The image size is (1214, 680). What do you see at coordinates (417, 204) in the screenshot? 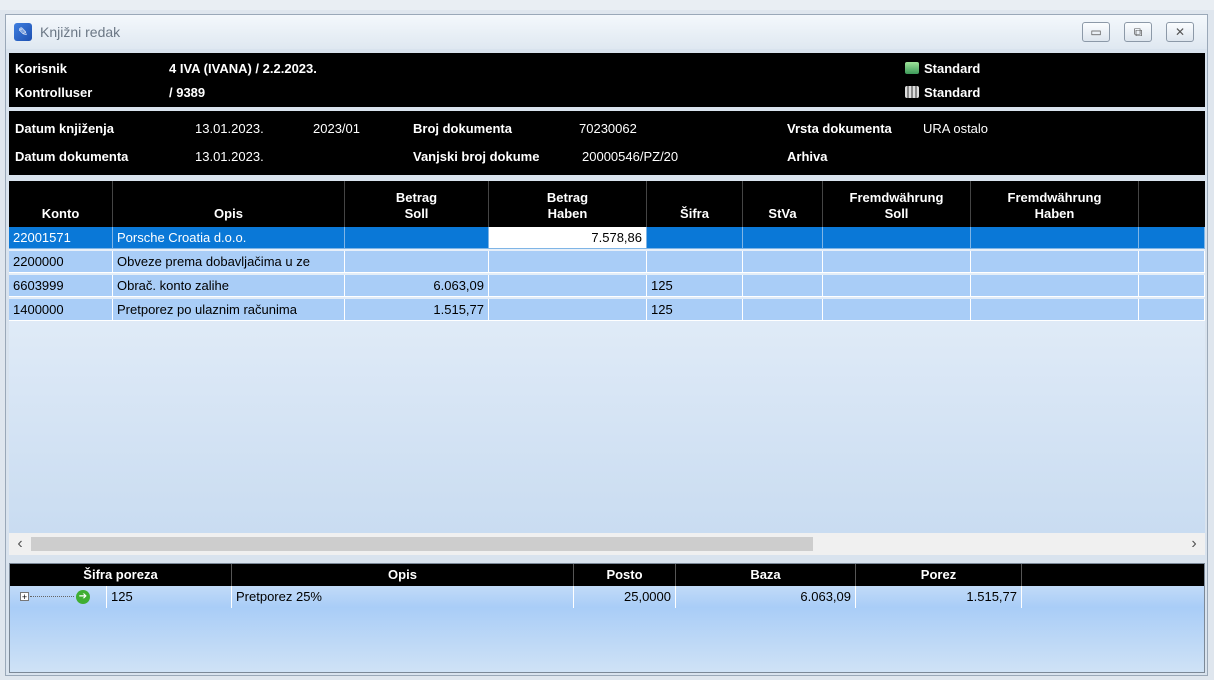
I see `col-betrag-soll: Betrag Soll` at bounding box center [417, 204].